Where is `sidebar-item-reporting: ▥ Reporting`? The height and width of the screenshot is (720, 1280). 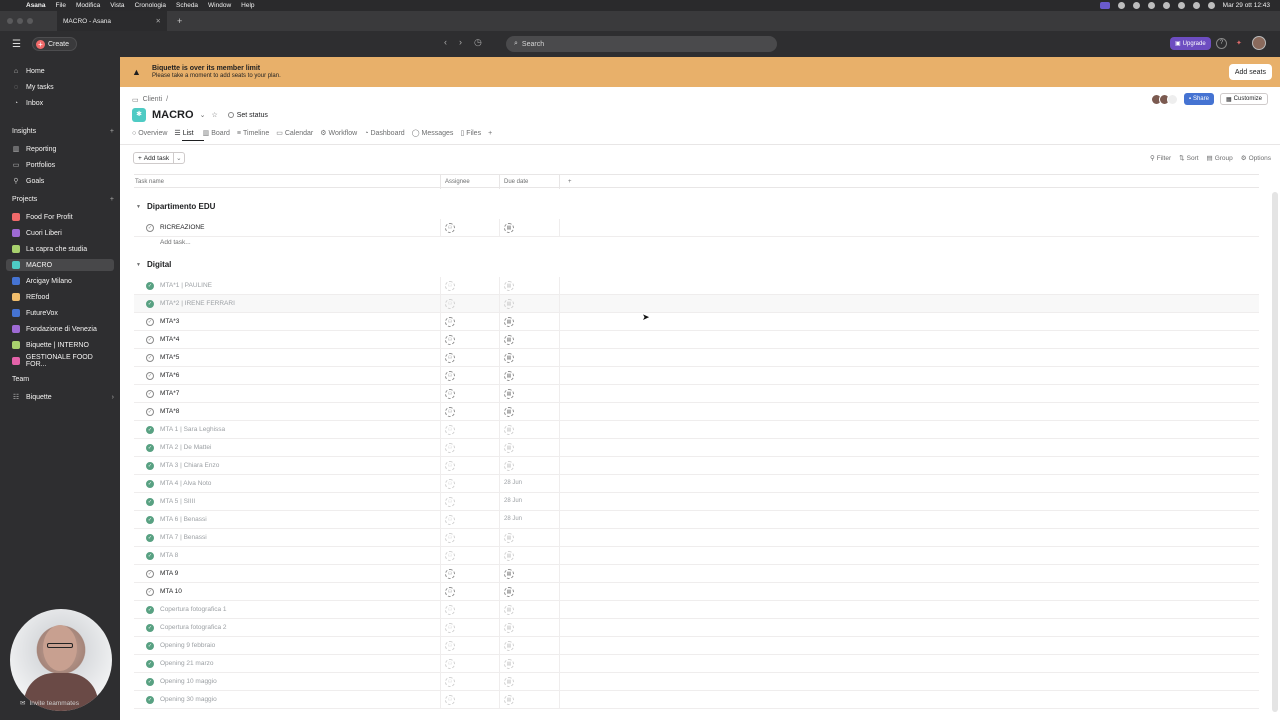
sidebar-item-reporting: ▥ Reporting is located at coordinates (63, 149).